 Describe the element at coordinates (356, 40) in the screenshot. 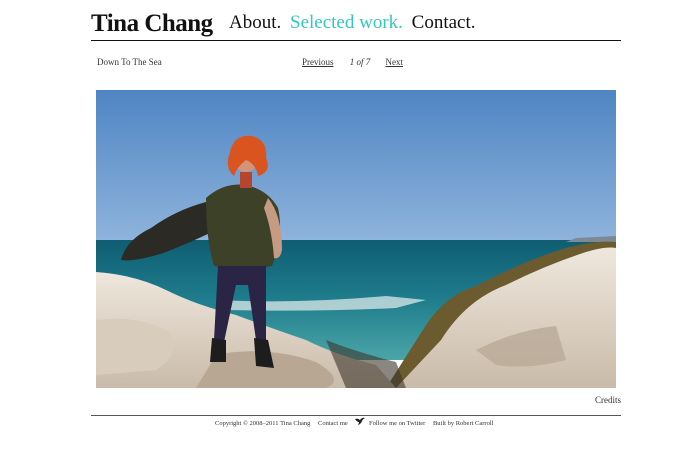

I see `header-divider` at that location.